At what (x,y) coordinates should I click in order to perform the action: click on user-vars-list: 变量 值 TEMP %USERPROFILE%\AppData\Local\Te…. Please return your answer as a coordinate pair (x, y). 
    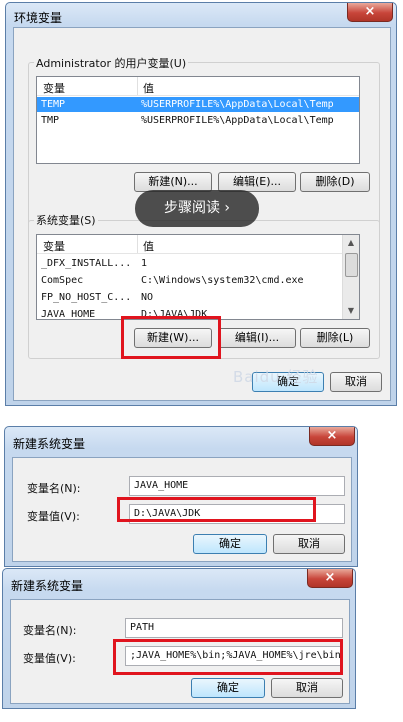
    Looking at the image, I should click on (198, 120).